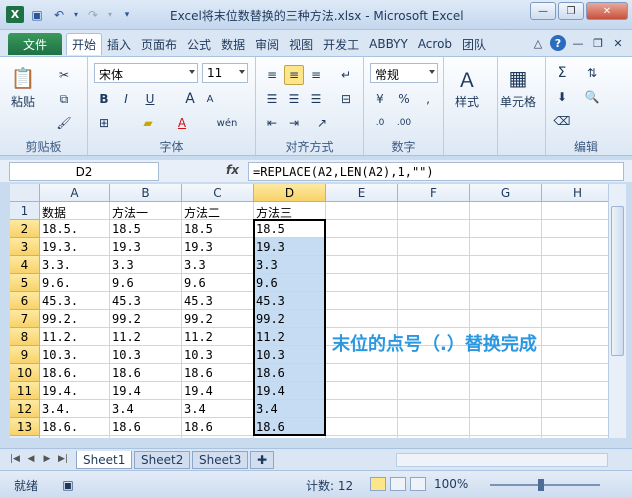 The height and width of the screenshot is (498, 632). What do you see at coordinates (25, 193) in the screenshot?
I see `select-all-corner` at bounding box center [25, 193].